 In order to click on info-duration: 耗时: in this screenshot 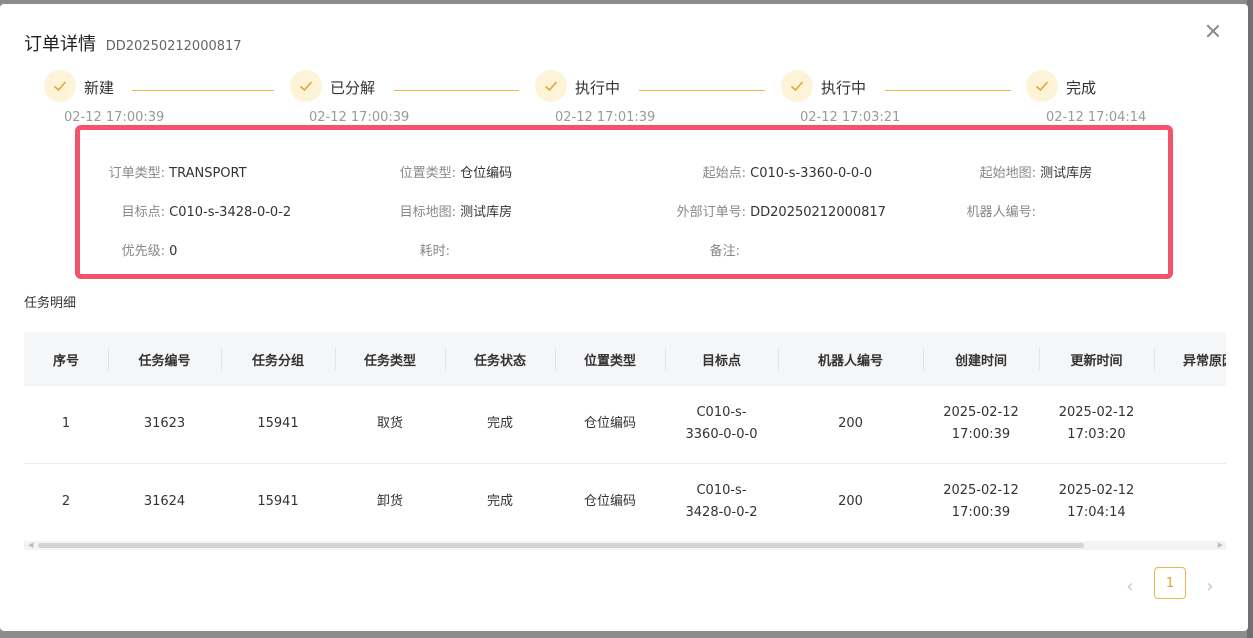, I will do `click(434, 251)`.